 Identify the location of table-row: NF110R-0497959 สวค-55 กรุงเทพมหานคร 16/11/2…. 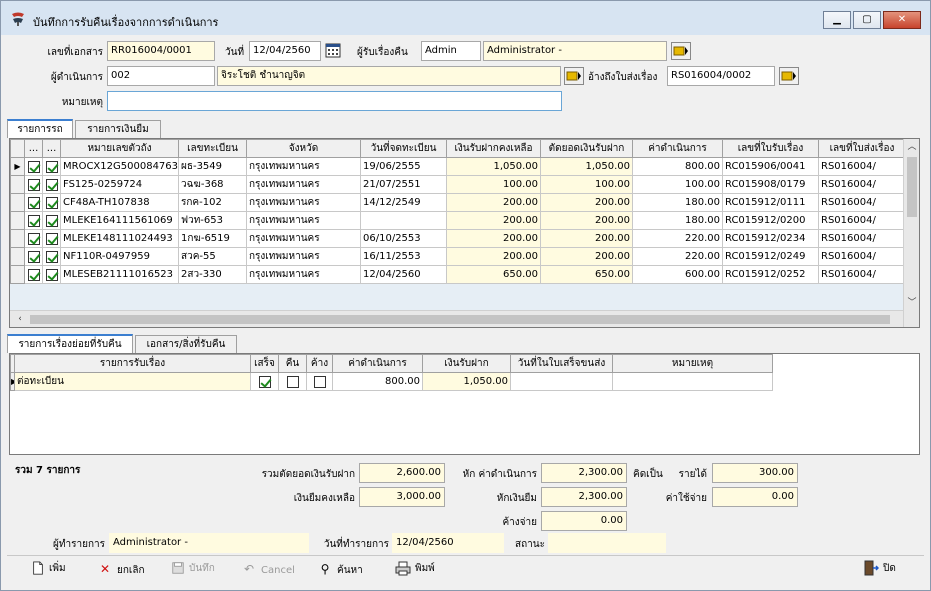
(458, 256).